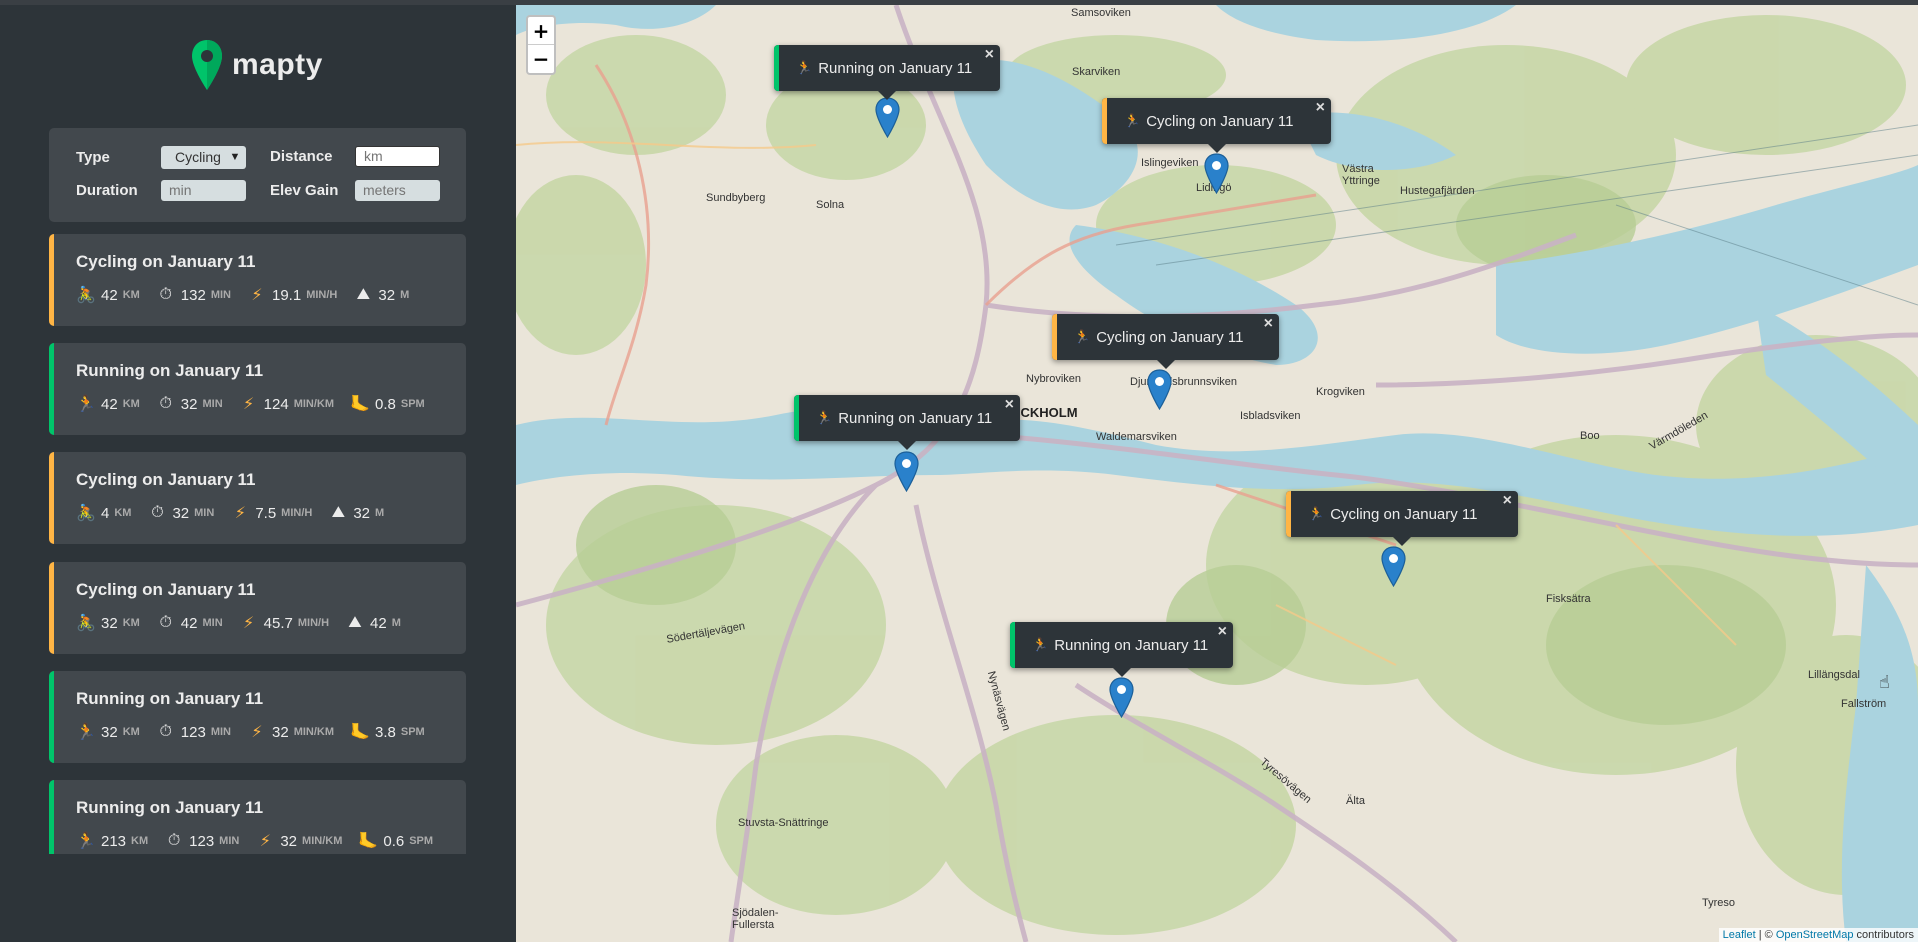  What do you see at coordinates (235, 157) in the screenshot?
I see `chevron-down-icon: ▼` at bounding box center [235, 157].